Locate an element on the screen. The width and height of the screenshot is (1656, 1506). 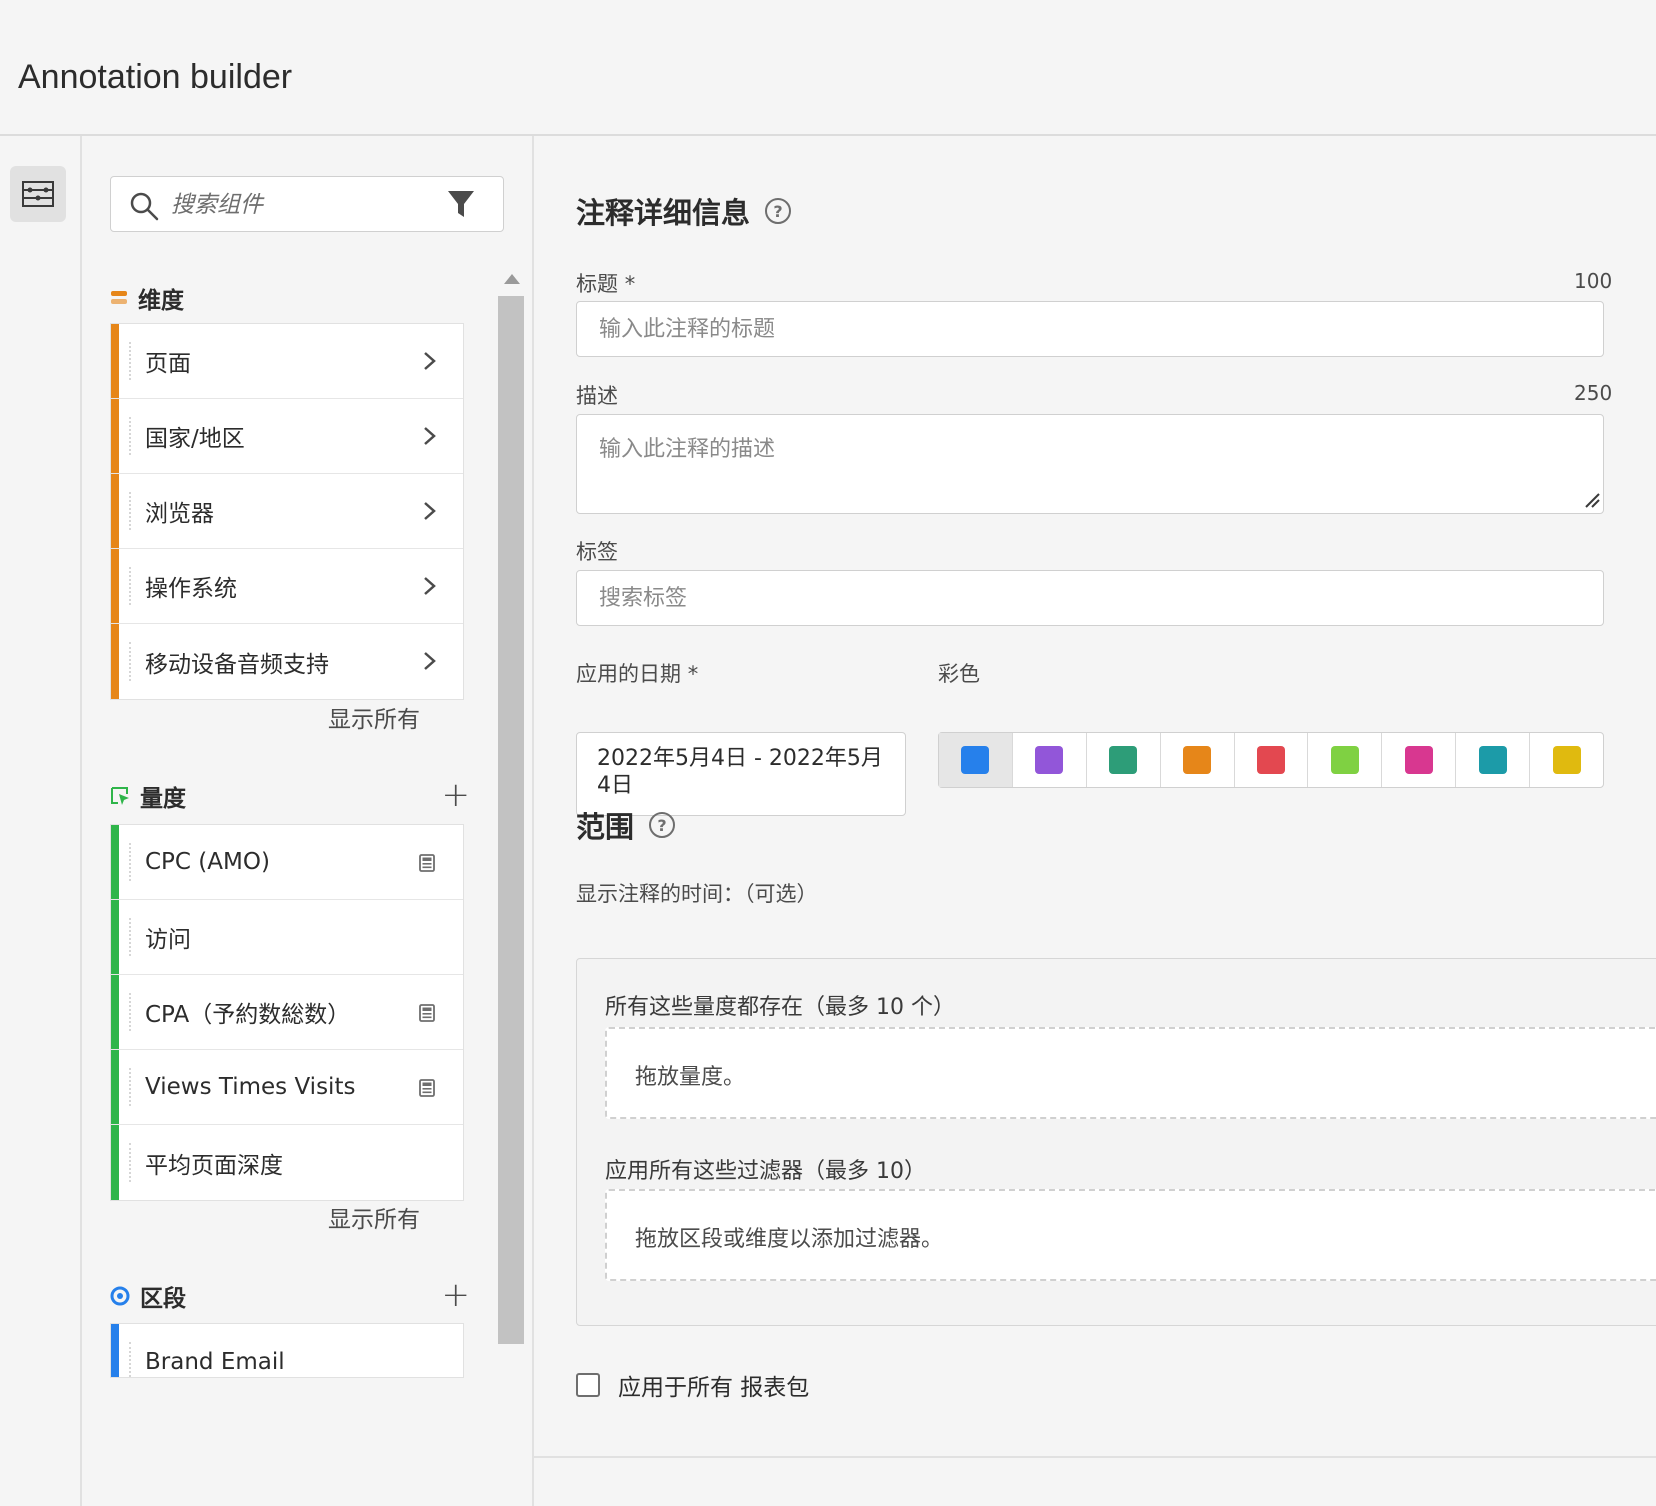
tags-label: 标签 is located at coordinates (597, 552).